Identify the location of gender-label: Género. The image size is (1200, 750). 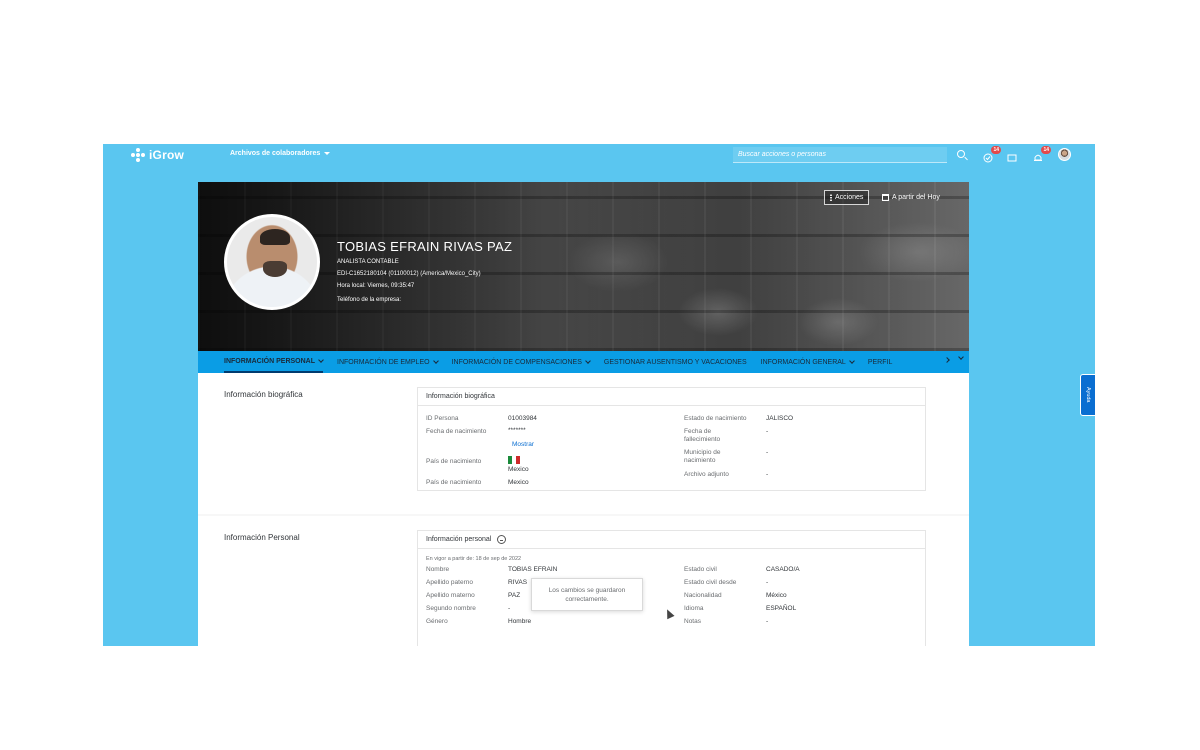
(437, 621).